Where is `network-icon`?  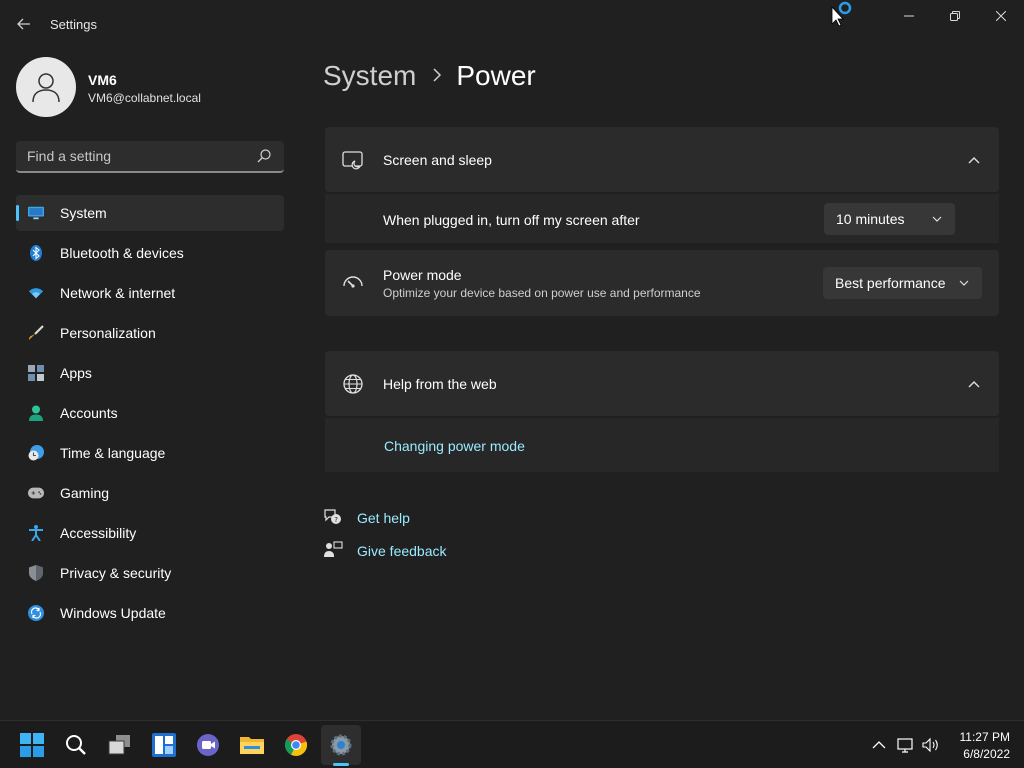
network-icon is located at coordinates (906, 745).